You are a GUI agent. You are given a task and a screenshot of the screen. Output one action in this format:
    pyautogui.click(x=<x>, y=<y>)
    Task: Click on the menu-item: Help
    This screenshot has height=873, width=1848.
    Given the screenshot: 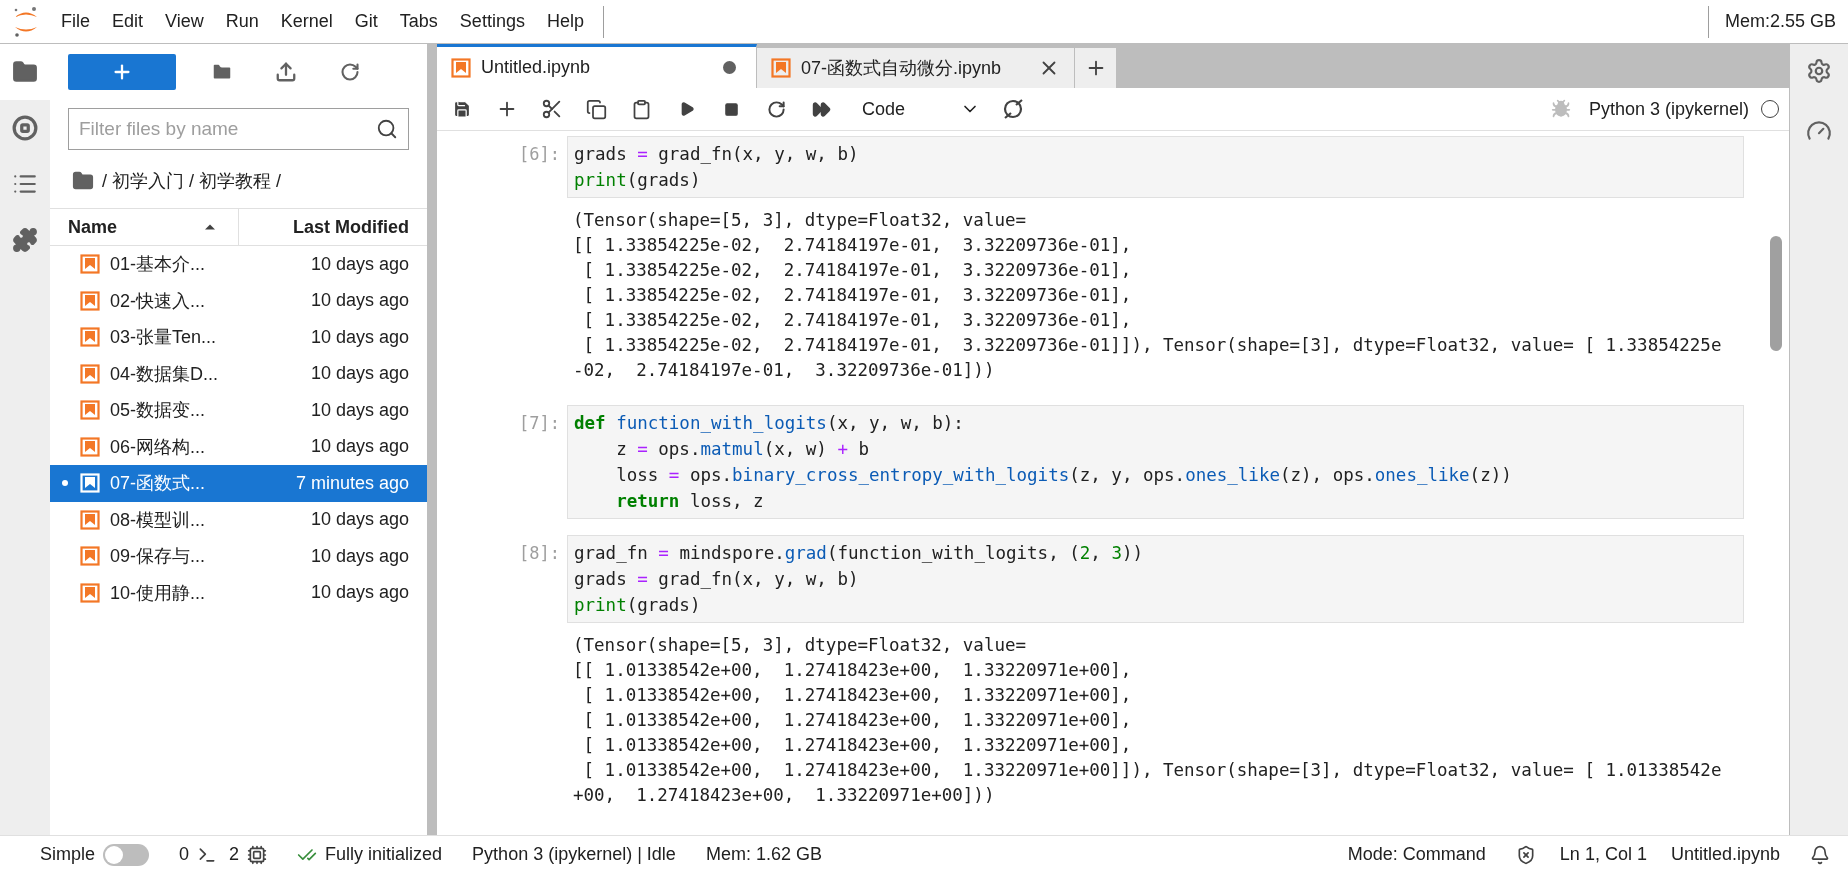 What is the action you would take?
    pyautogui.click(x=565, y=21)
    